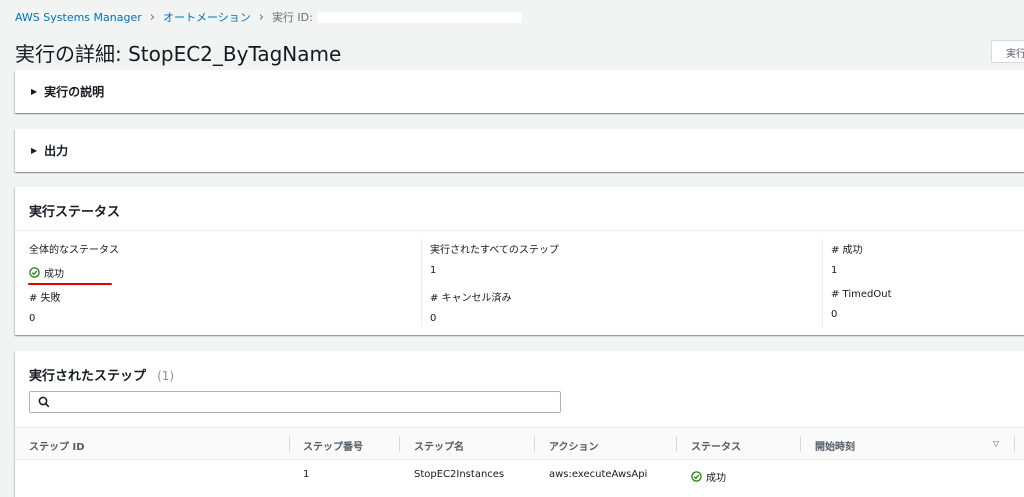 This screenshot has height=497, width=1024. Describe the element at coordinates (996, 443) in the screenshot. I see `sort-down-icon: ▽` at that location.